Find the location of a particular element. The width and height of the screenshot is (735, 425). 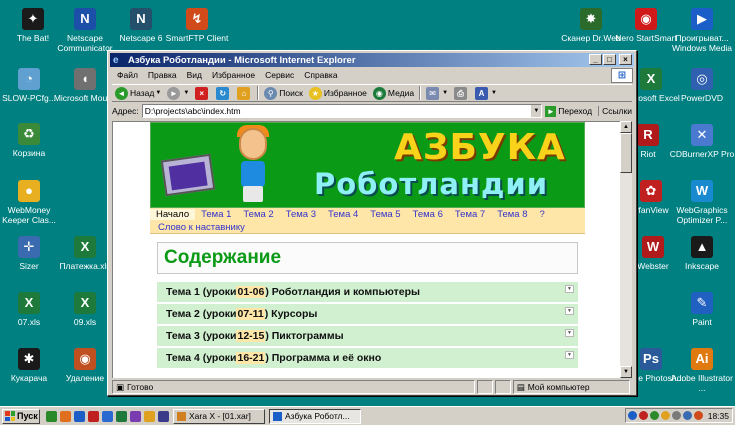

banner-title: АЗБУКА is located at coordinates (480, 147).